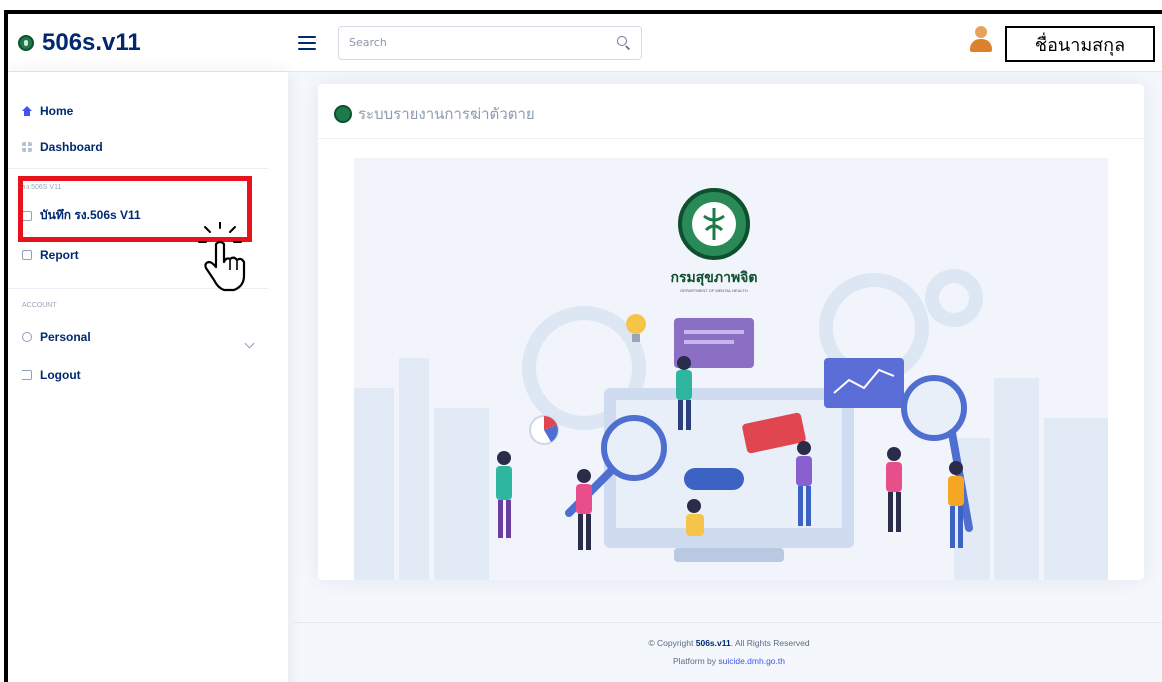 This screenshot has width=1162, height=682. What do you see at coordinates (27, 147) in the screenshot?
I see `grid-icon` at bounding box center [27, 147].